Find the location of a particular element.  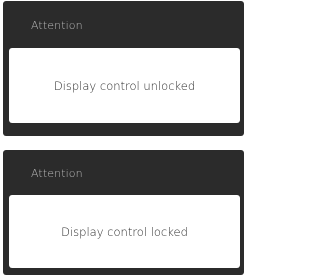

status-message: Display control locked is located at coordinates (124, 231).